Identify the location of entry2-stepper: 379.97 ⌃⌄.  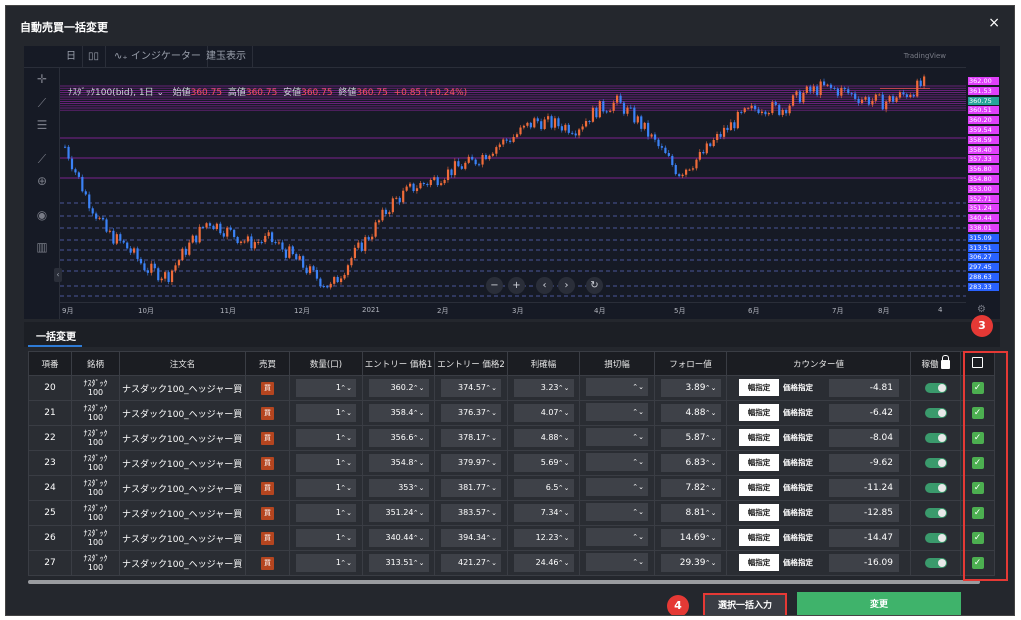
(471, 463).